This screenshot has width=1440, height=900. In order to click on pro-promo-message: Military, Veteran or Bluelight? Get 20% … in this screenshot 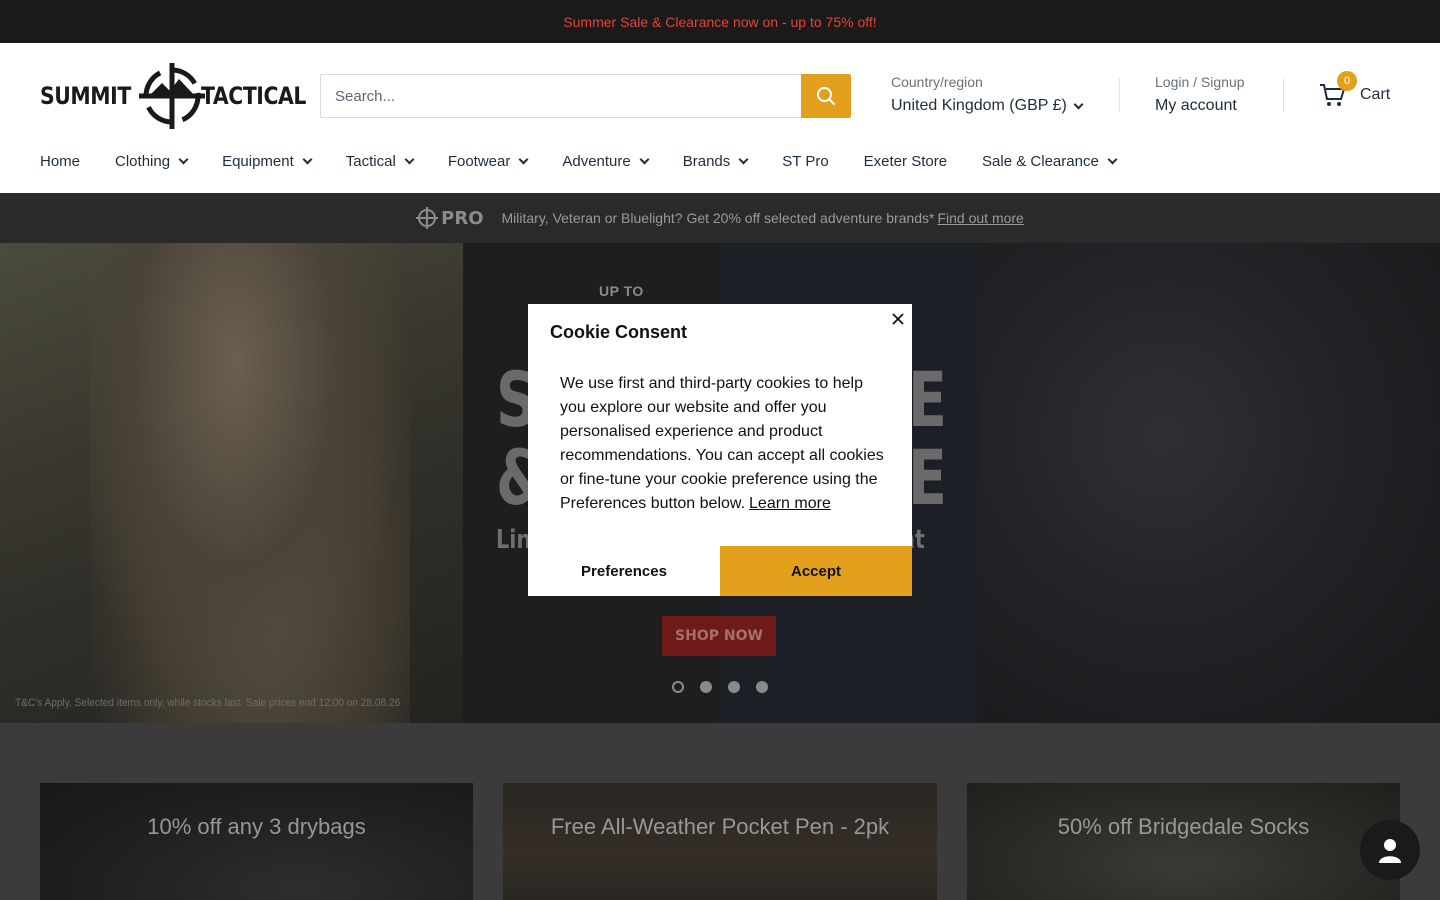, I will do `click(718, 218)`.